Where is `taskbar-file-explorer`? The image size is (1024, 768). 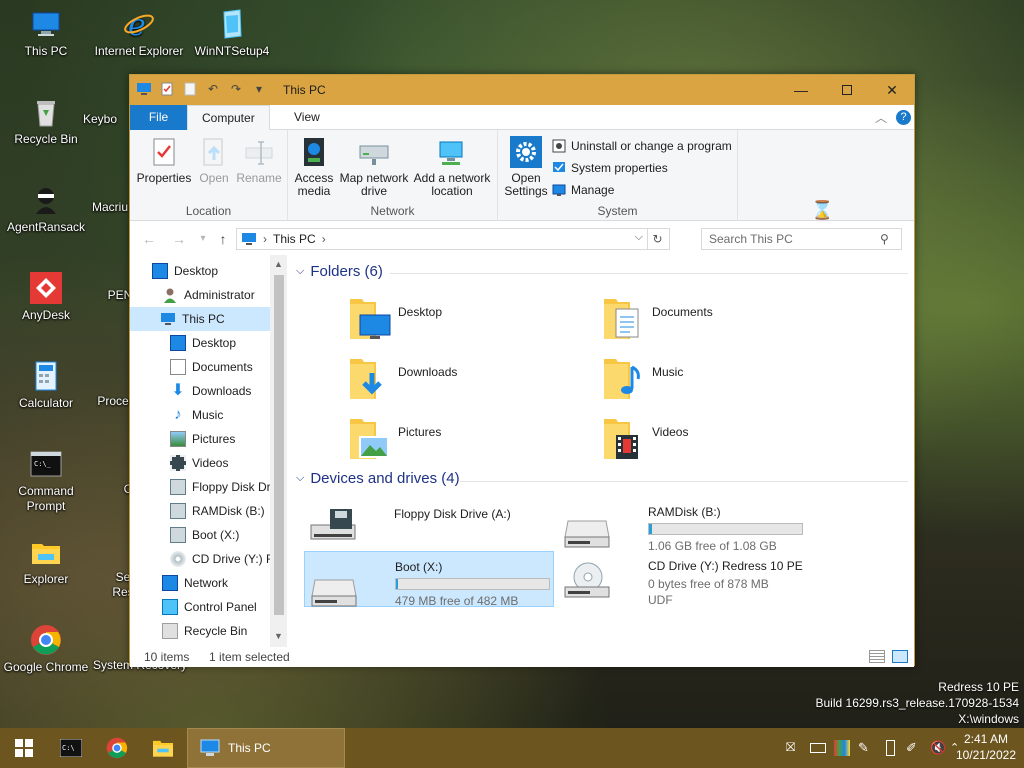 taskbar-file-explorer is located at coordinates (163, 748).